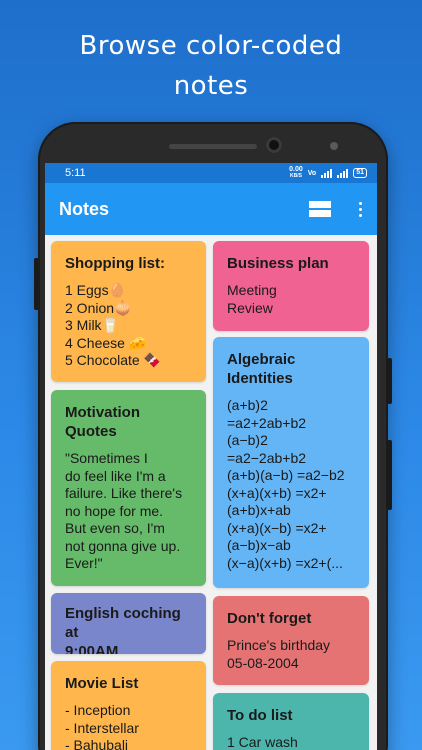 The height and width of the screenshot is (750, 422). Describe the element at coordinates (75, 173) in the screenshot. I see `status-time: 5:11` at that location.